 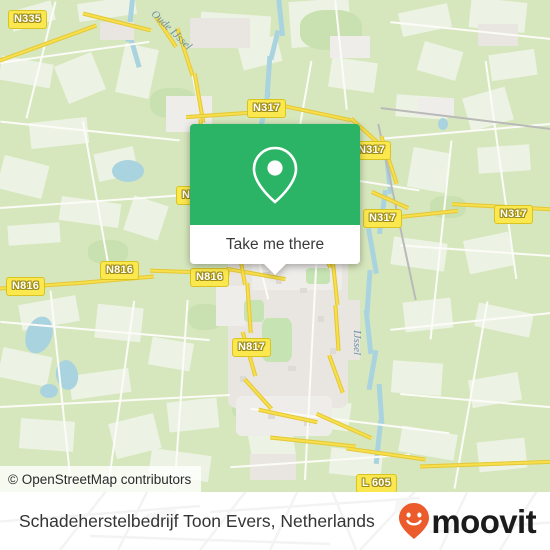 What do you see at coordinates (414, 521) in the screenshot?
I see `moovit-pin-smiley-icon` at bounding box center [414, 521].